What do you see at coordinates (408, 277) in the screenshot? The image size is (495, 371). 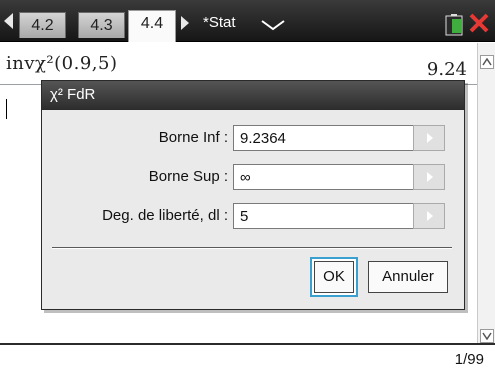 I see `cancel-button: Annuler` at bounding box center [408, 277].